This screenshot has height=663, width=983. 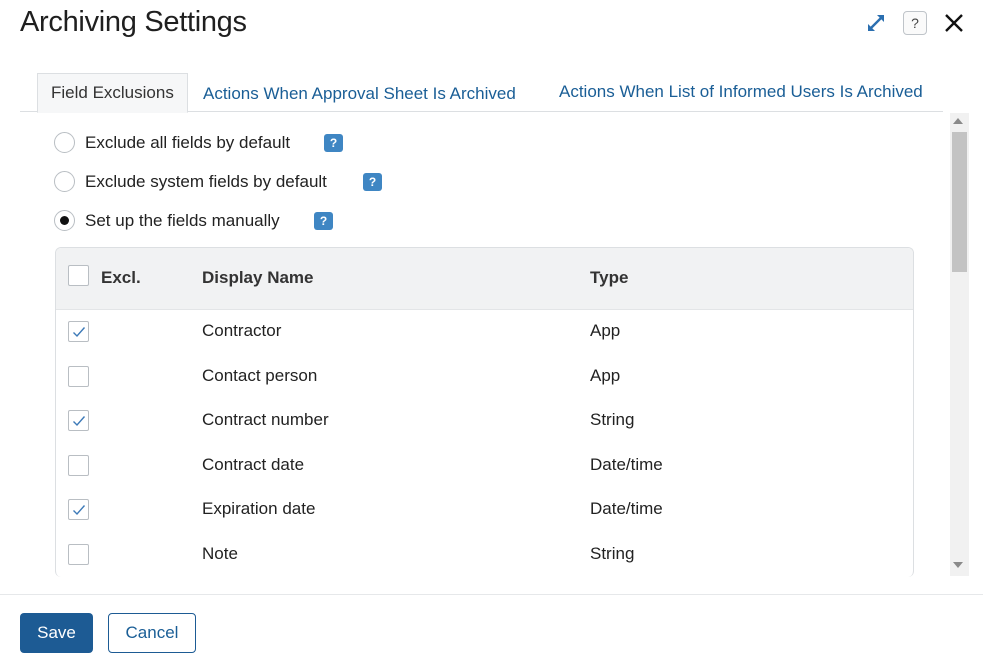 I want to click on table-row: Note String, so click(x=484, y=555).